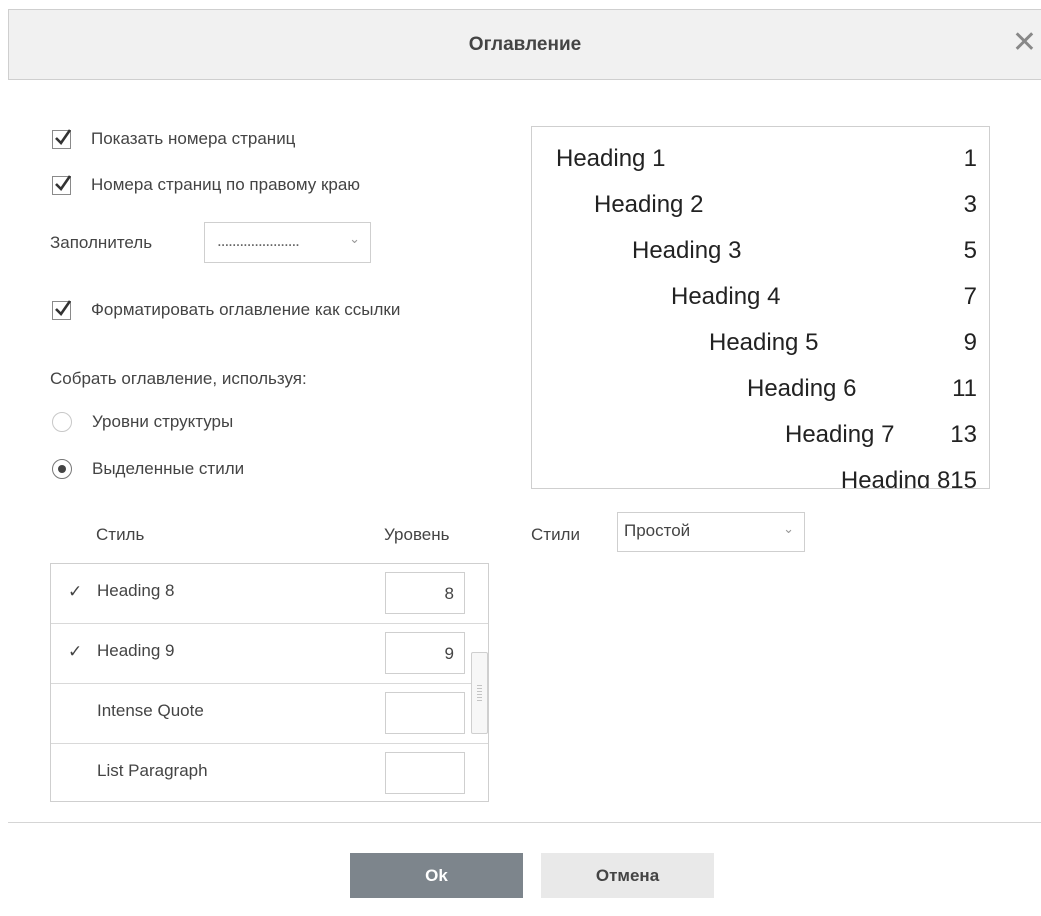 This screenshot has width=1041, height=916. I want to click on show-page-numbers-checkbox: Показать номера страниц, so click(174, 138).